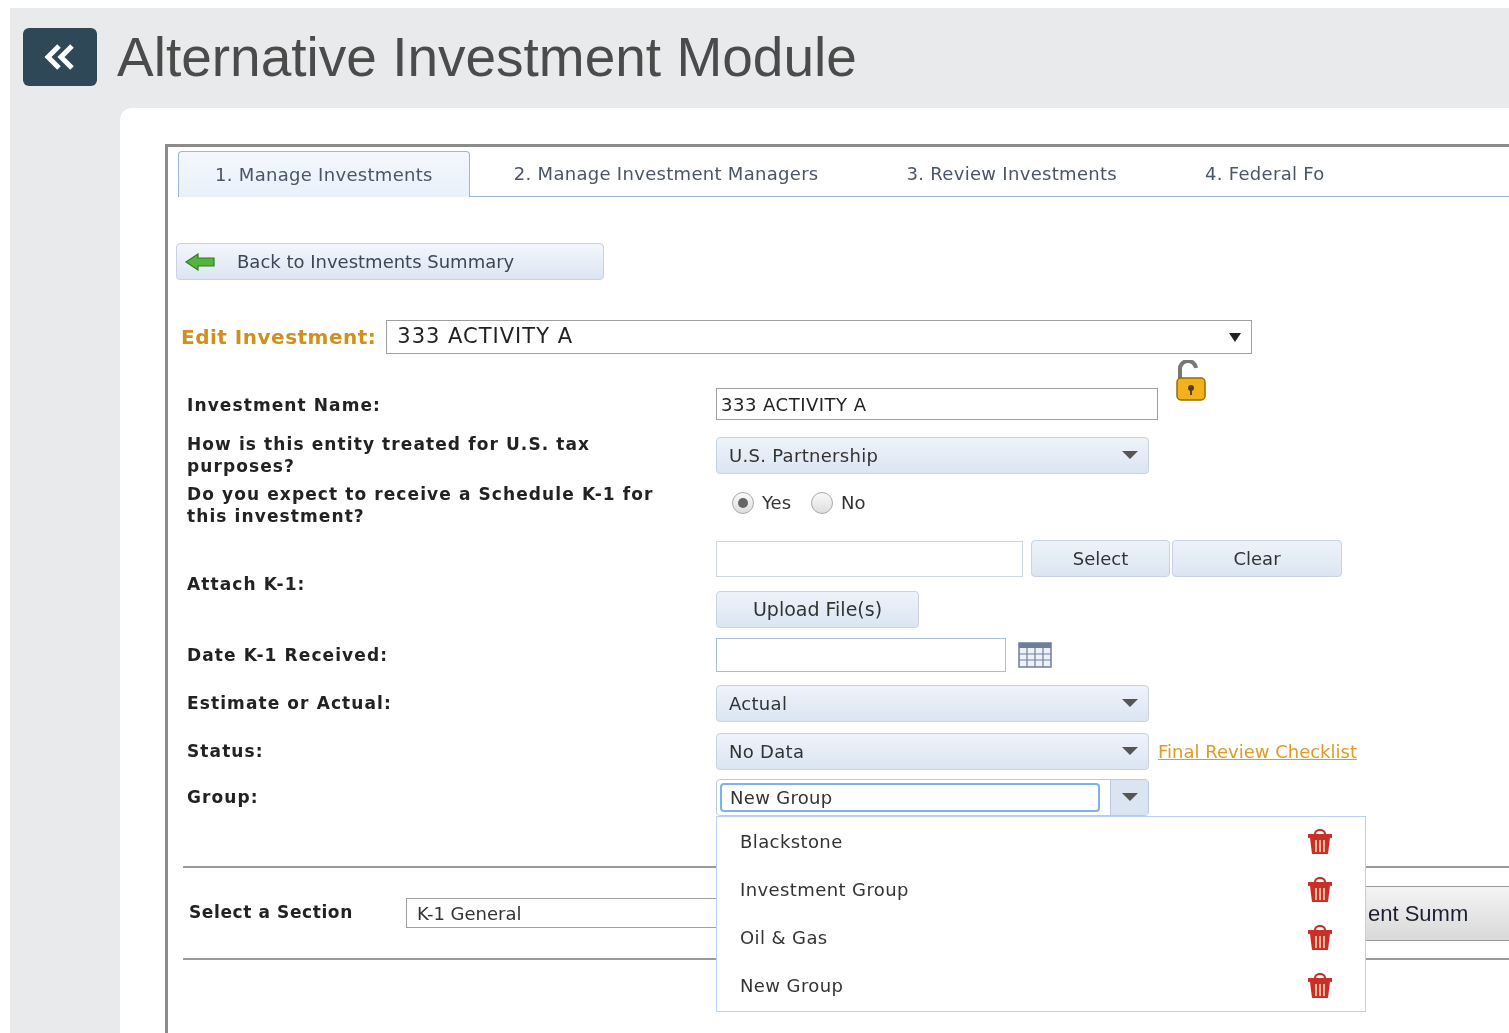 The image size is (1509, 1033). I want to click on back-button: Back to Investments Summary, so click(390, 261).